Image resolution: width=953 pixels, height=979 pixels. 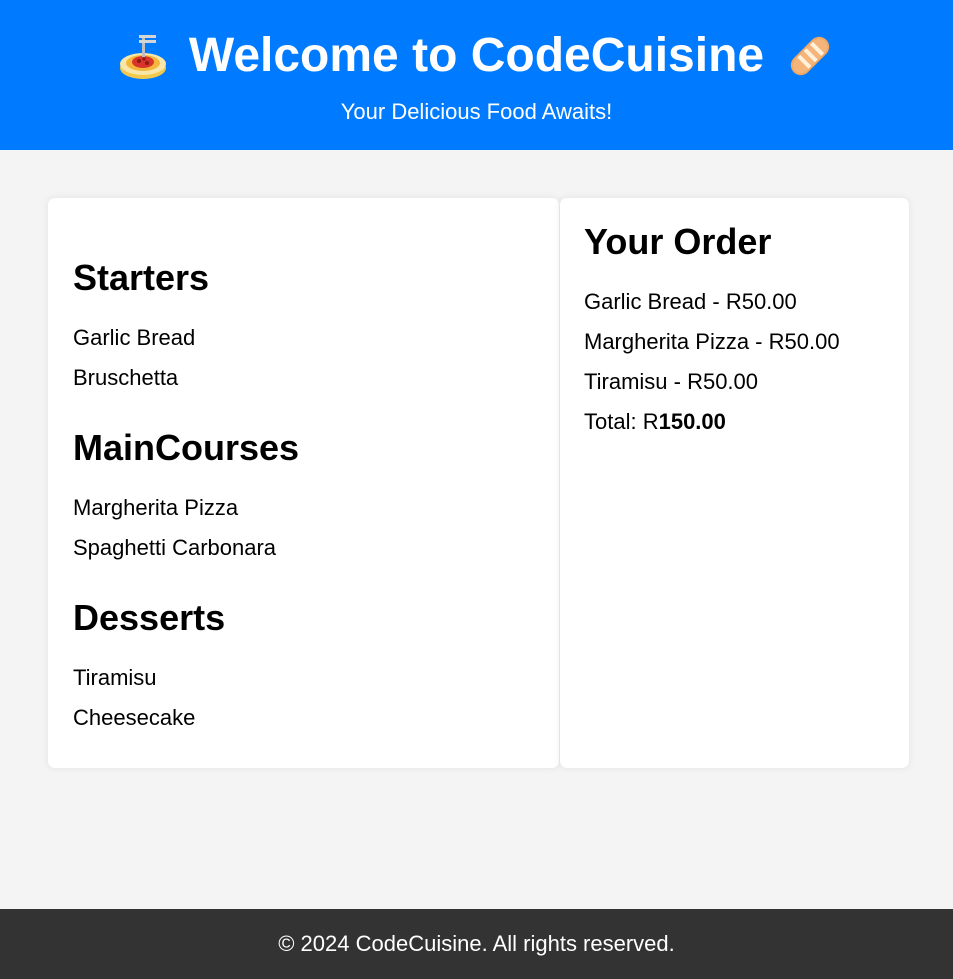 What do you see at coordinates (115, 678) in the screenshot?
I see `menu-item-tiramisu: Tiramisu` at bounding box center [115, 678].